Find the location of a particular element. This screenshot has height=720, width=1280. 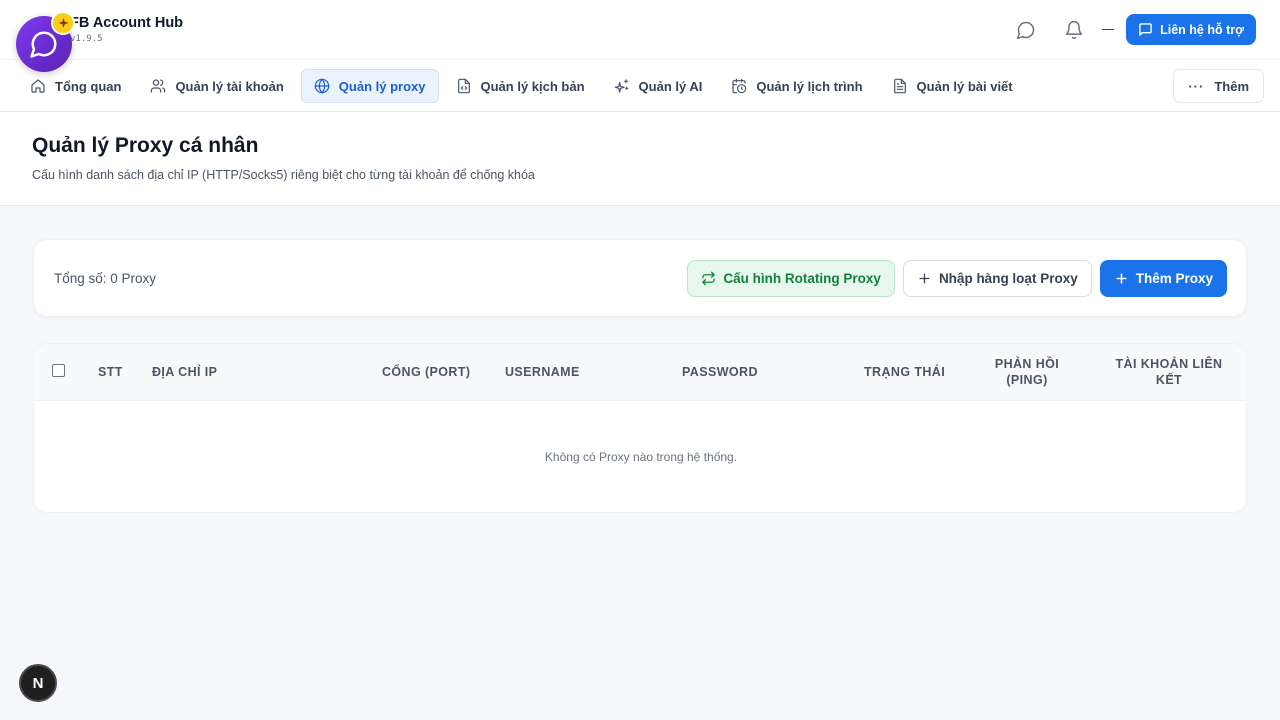

bell-icon is located at coordinates (1074, 30).